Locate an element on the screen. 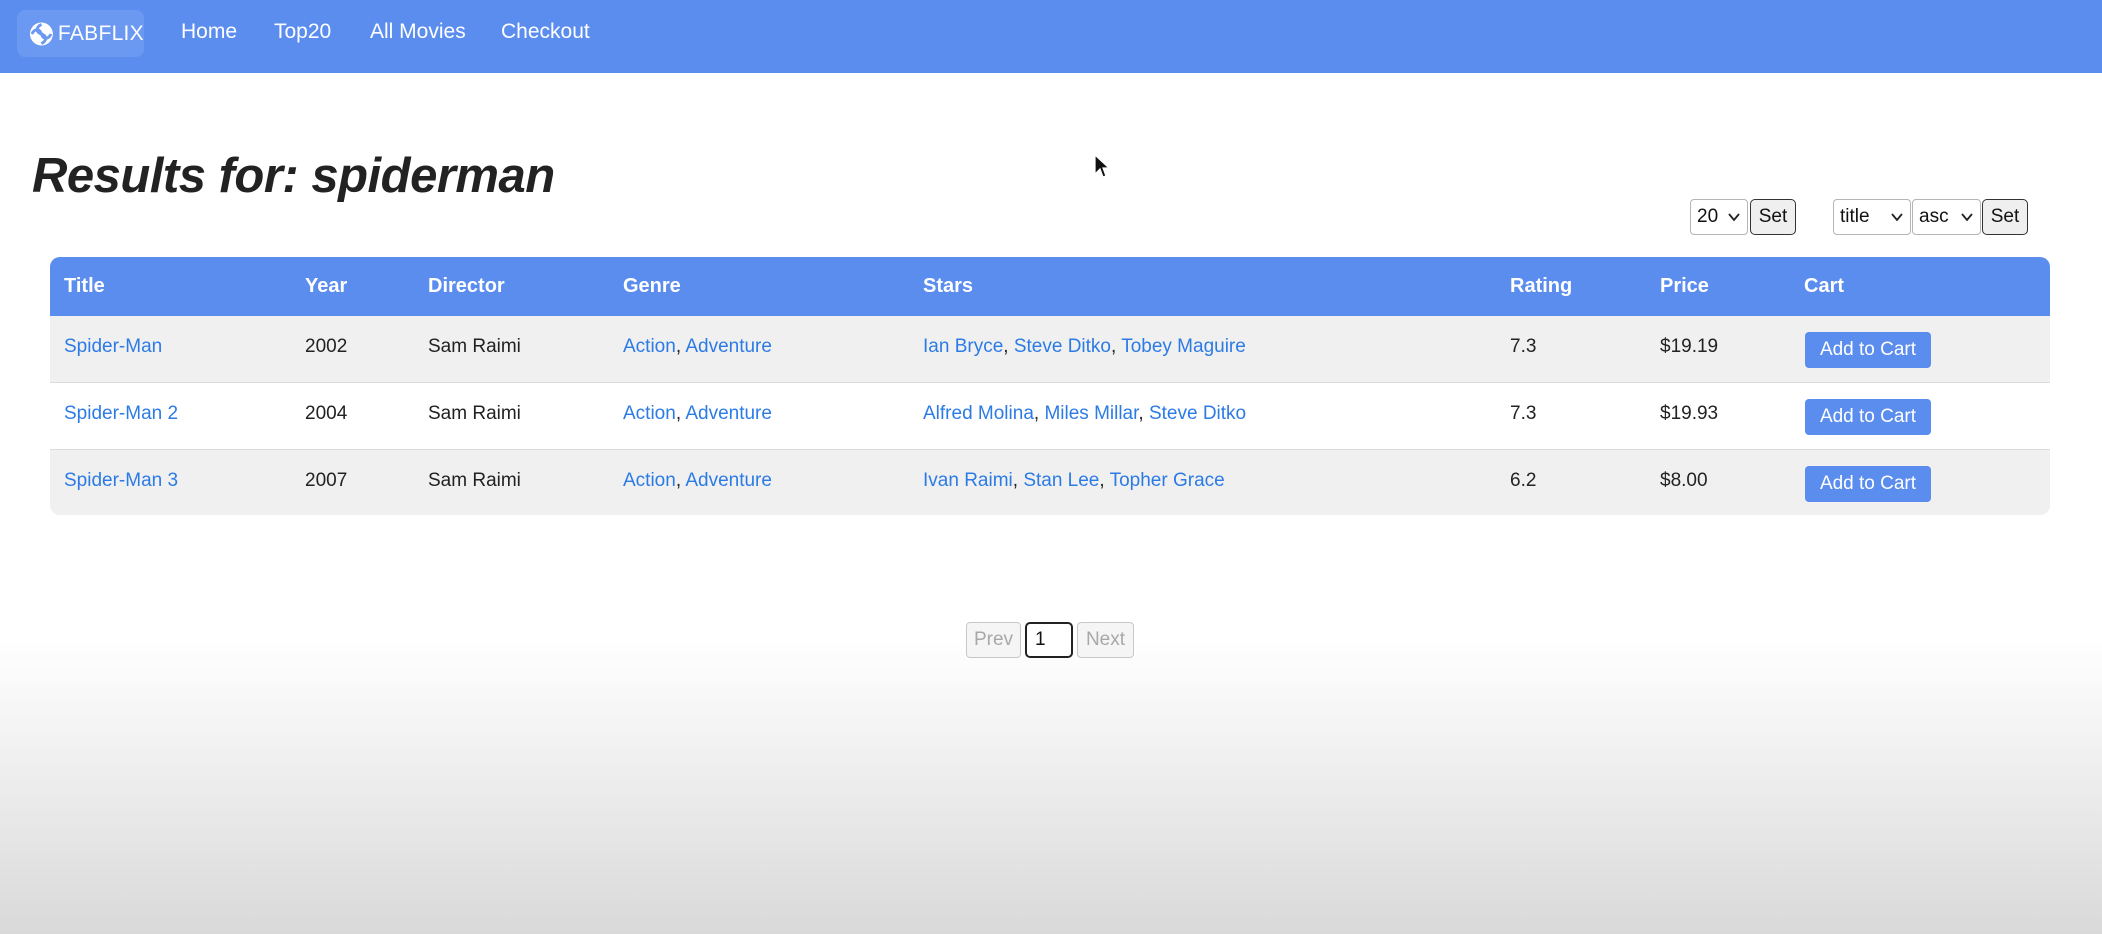 This screenshot has height=934, width=2102. nav-top20-link: Top20 is located at coordinates (302, 32).